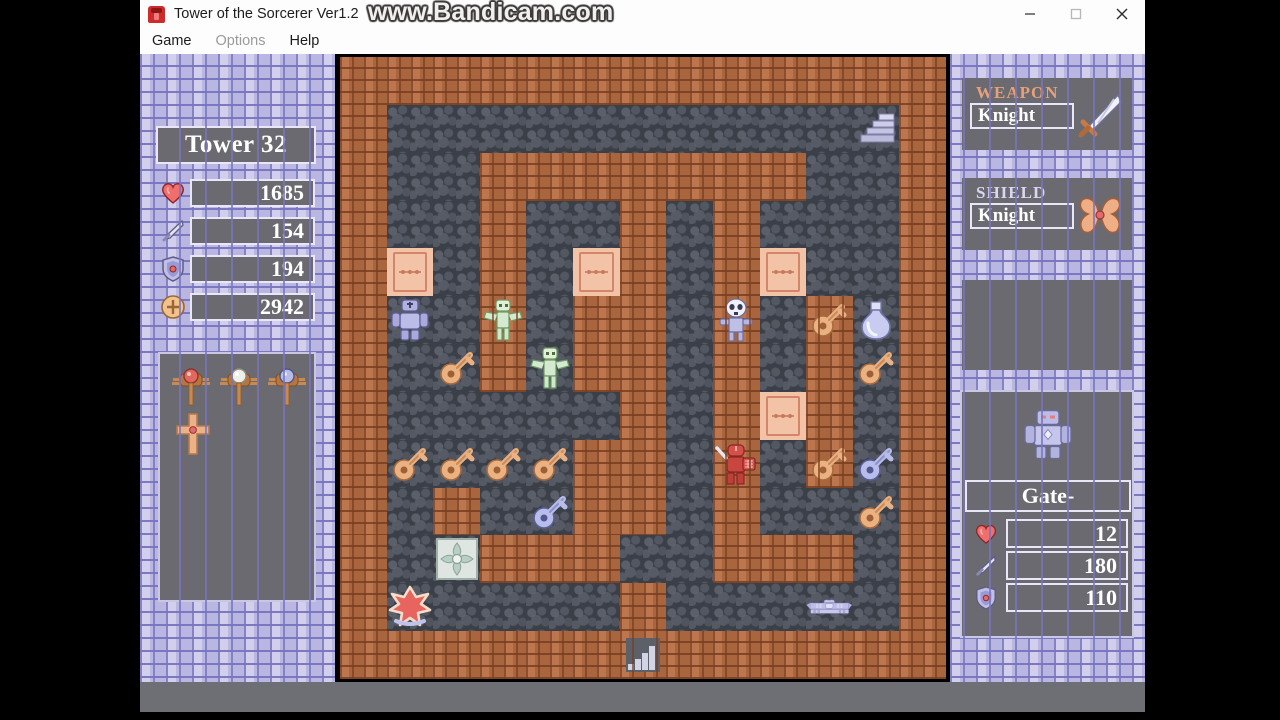 The height and width of the screenshot is (720, 1280). I want to click on taskbar-strip, so click(642, 697).